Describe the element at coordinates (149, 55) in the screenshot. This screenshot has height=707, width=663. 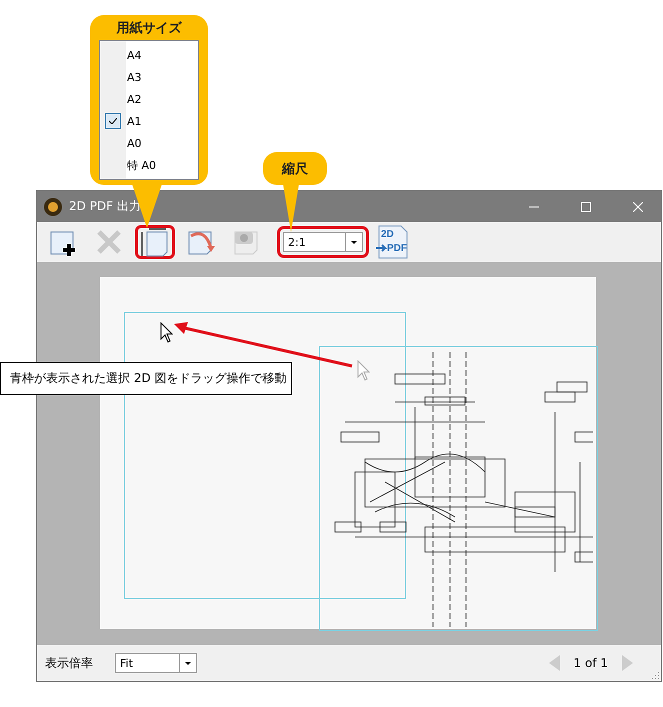
I see `menu-item: A4` at that location.